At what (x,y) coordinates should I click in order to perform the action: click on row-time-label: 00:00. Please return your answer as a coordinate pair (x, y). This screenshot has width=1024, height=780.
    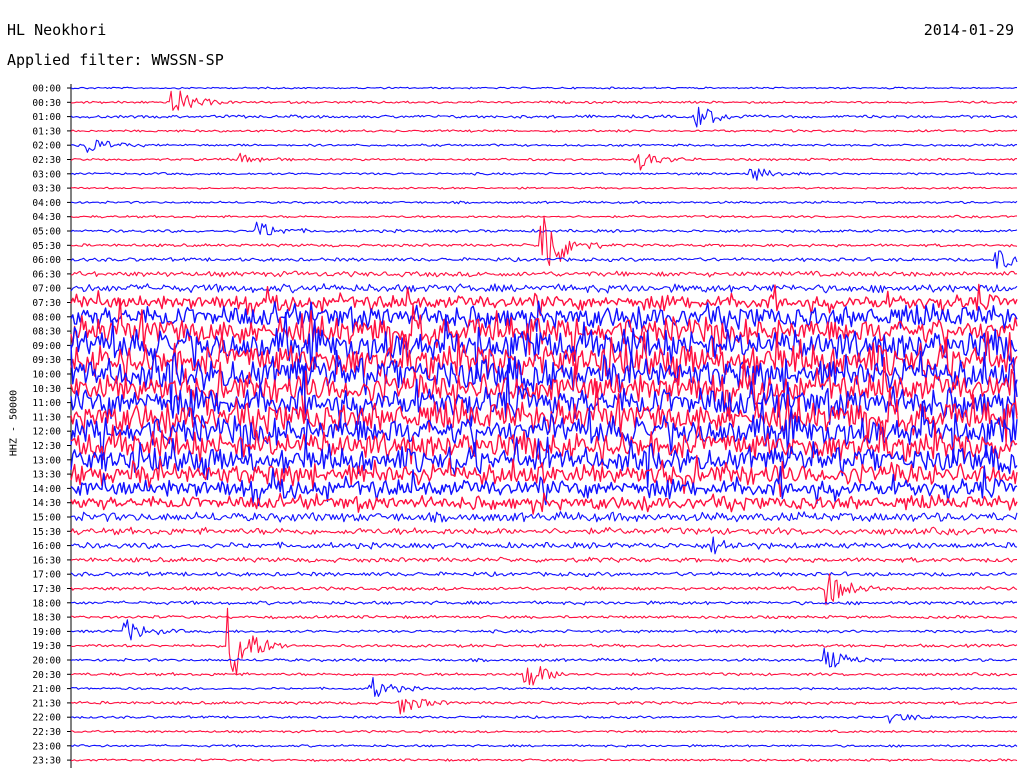
    Looking at the image, I should click on (46, 89).